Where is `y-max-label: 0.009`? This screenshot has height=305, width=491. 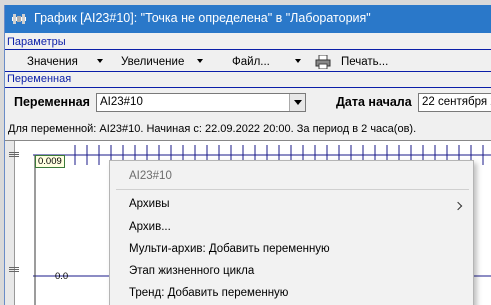
y-max-label: 0.009 is located at coordinates (50, 161).